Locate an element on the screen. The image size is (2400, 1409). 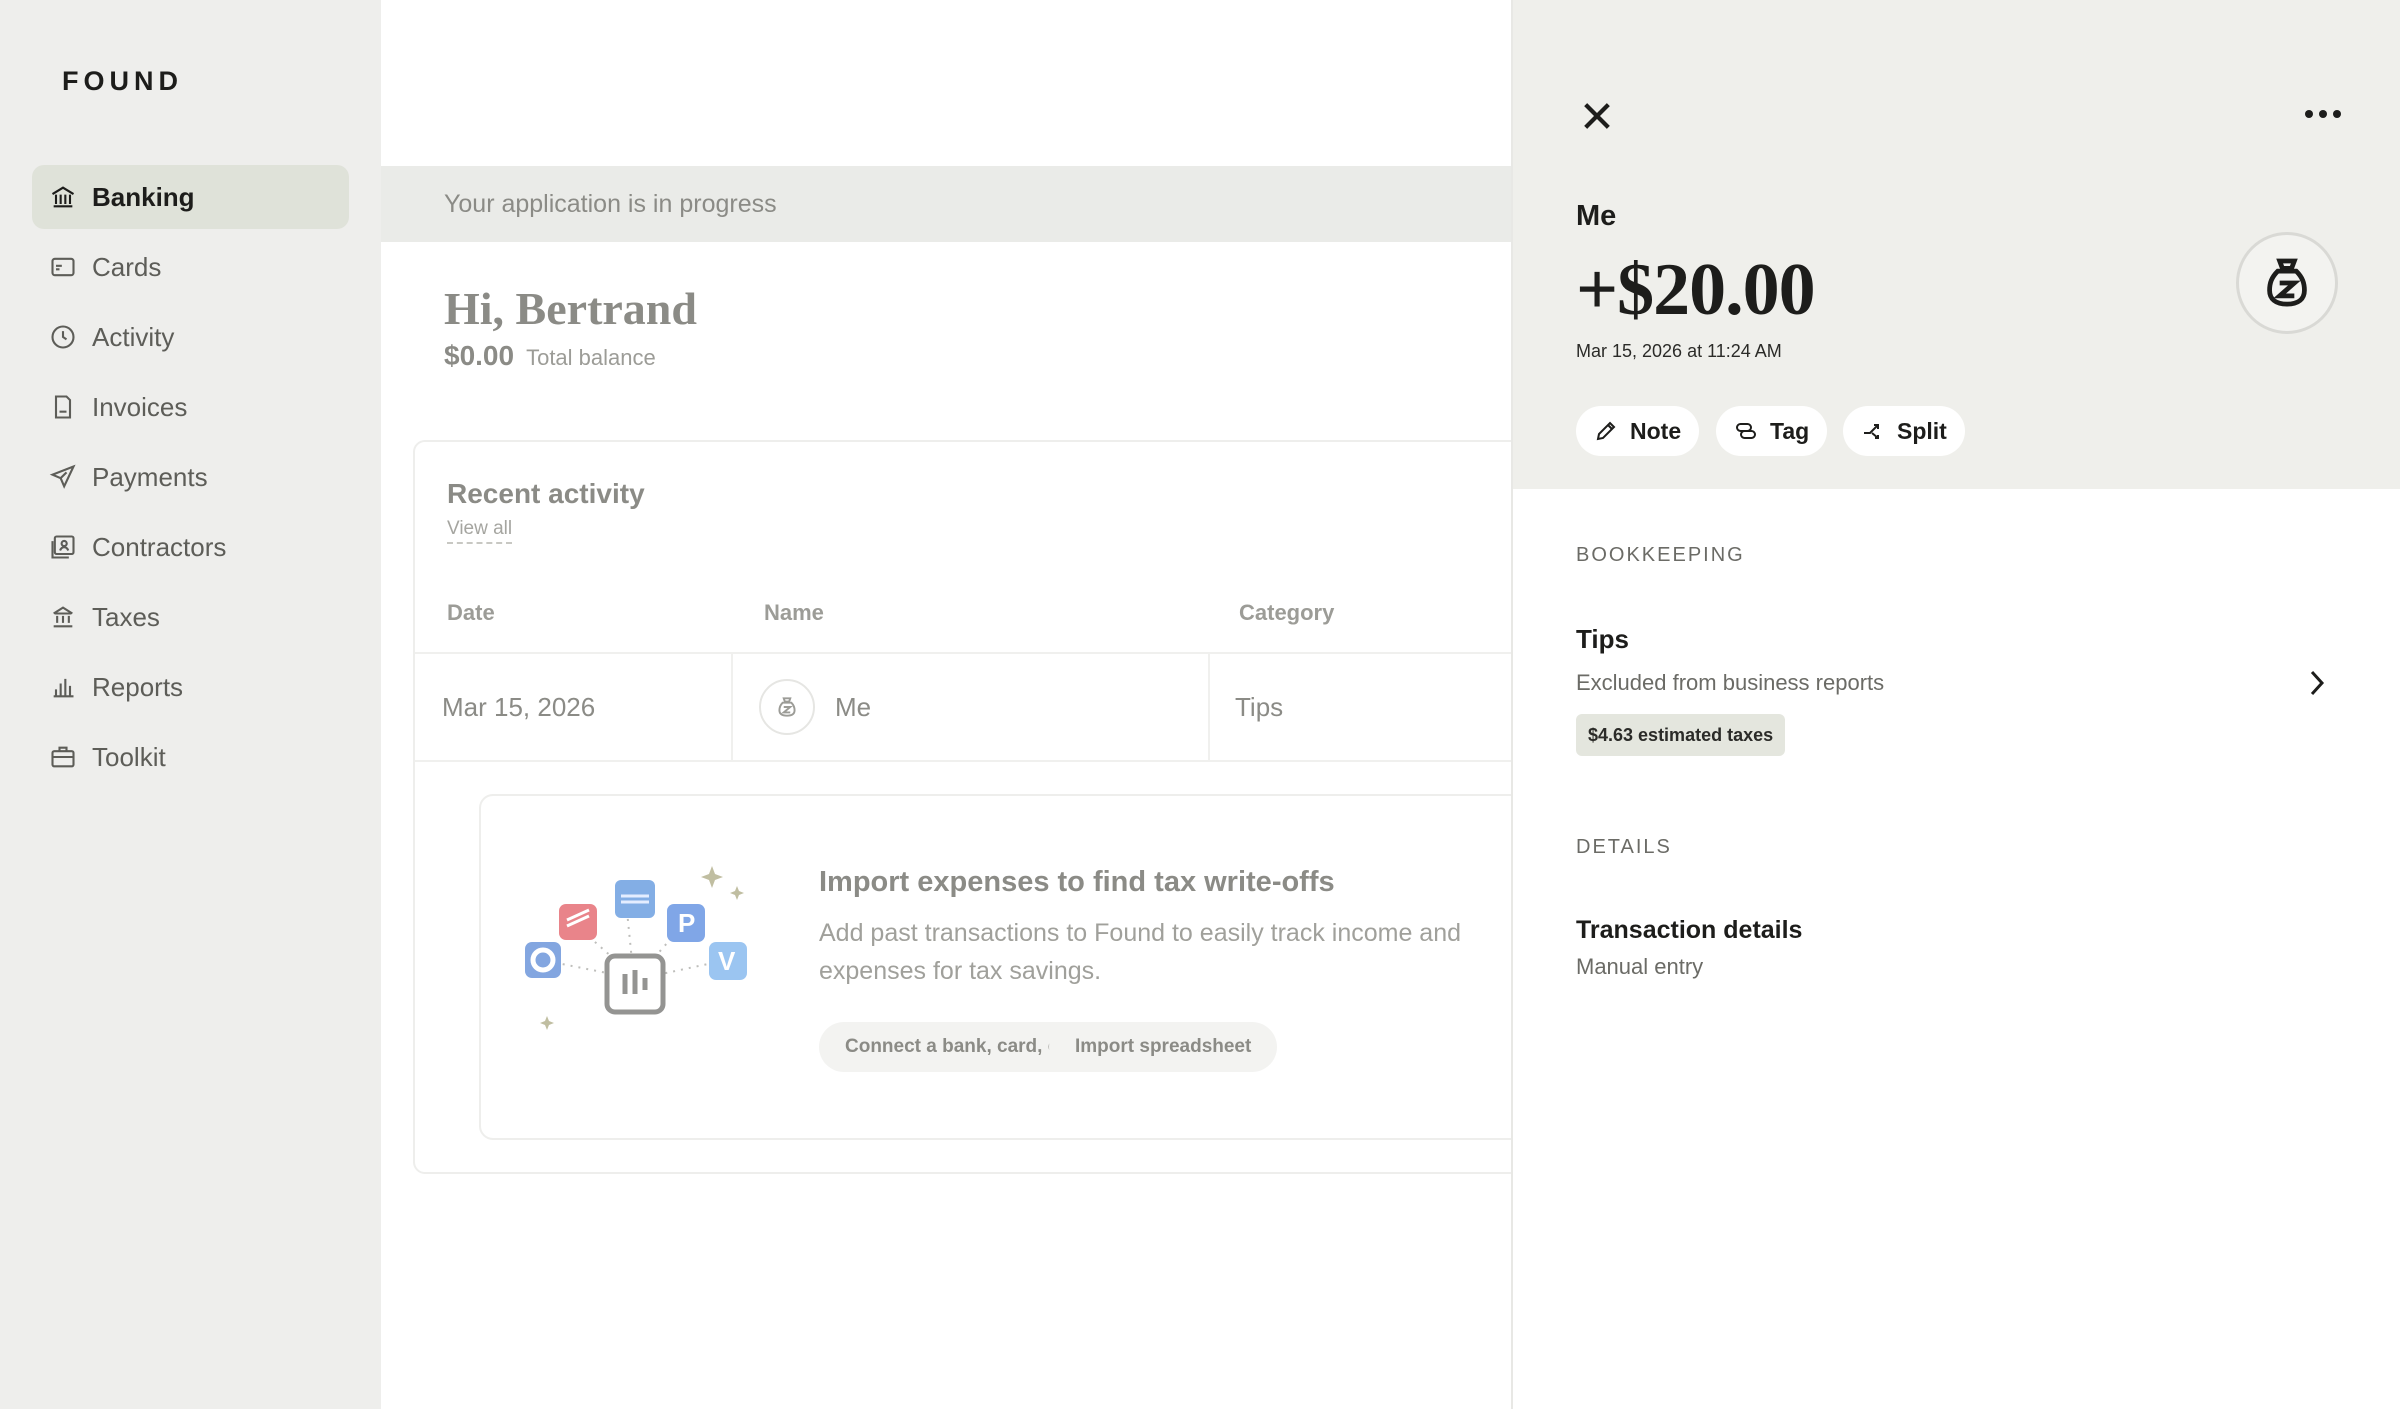
bookkeeping-subtitle: Excluded from business reports is located at coordinates (1730, 682).